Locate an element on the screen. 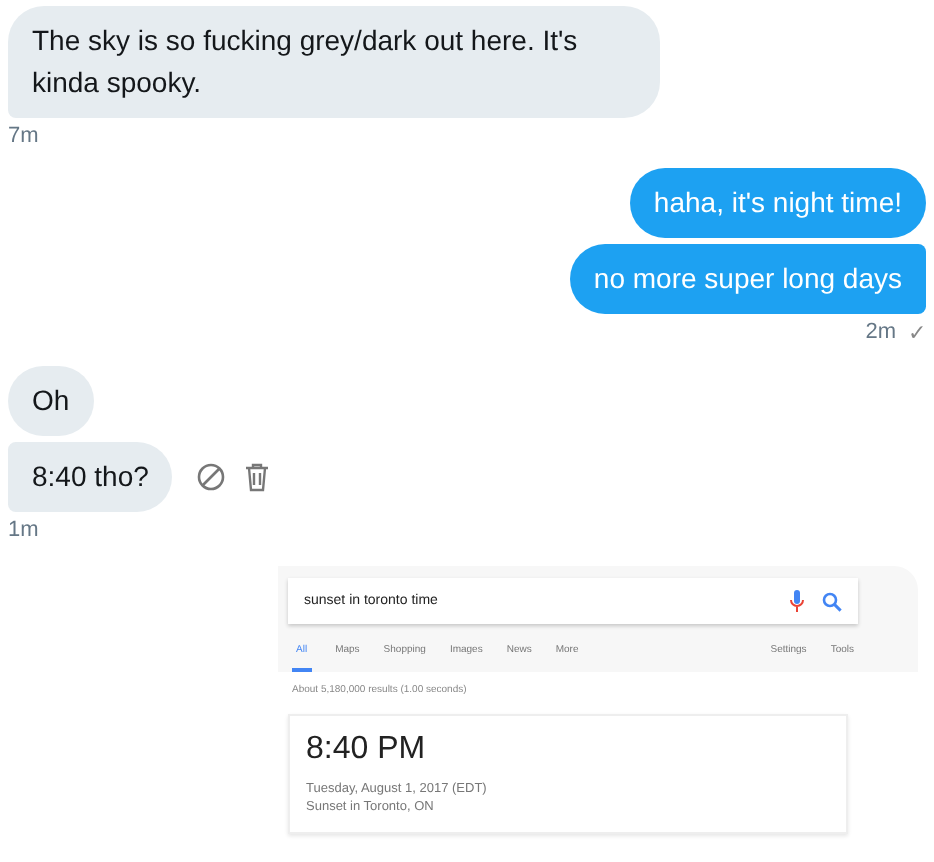  trash-icon is located at coordinates (257, 477).